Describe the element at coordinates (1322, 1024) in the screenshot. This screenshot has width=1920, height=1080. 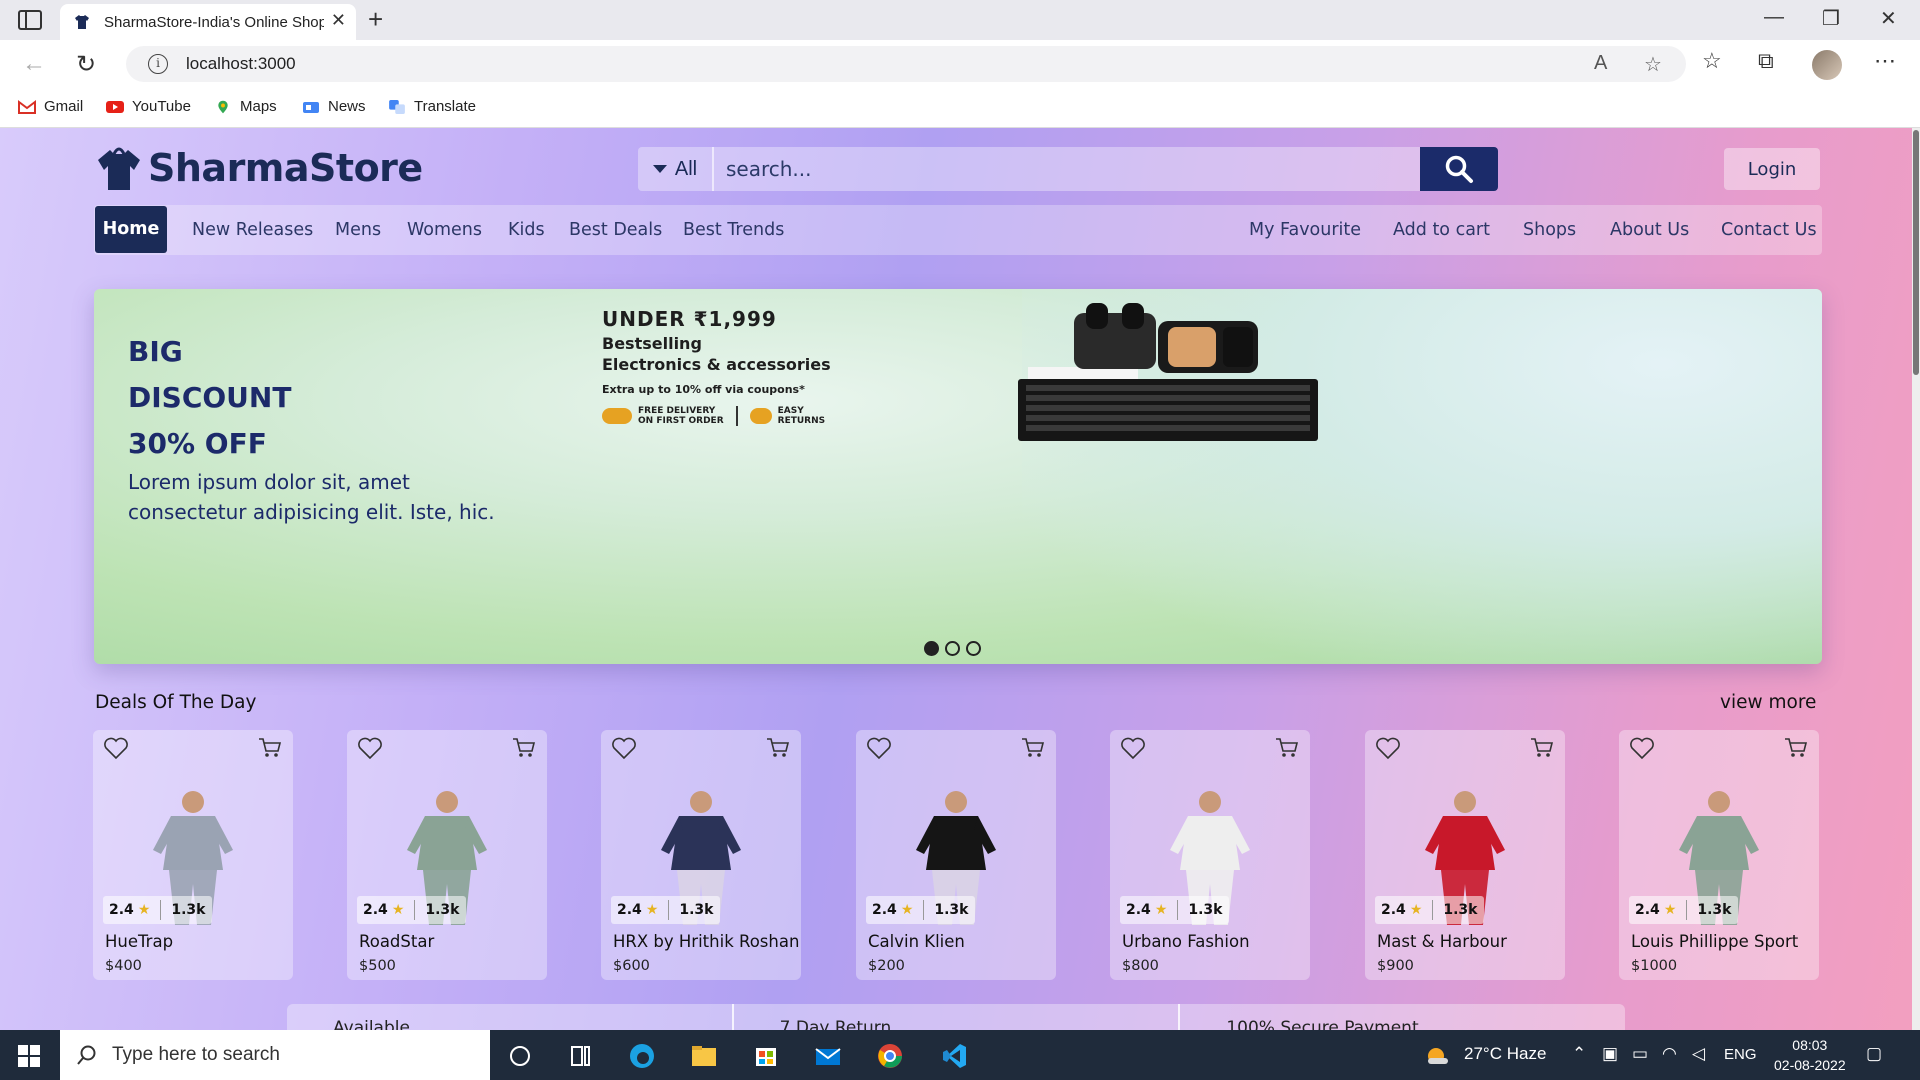
I see `feature-label: 100% Secure Payment` at that location.